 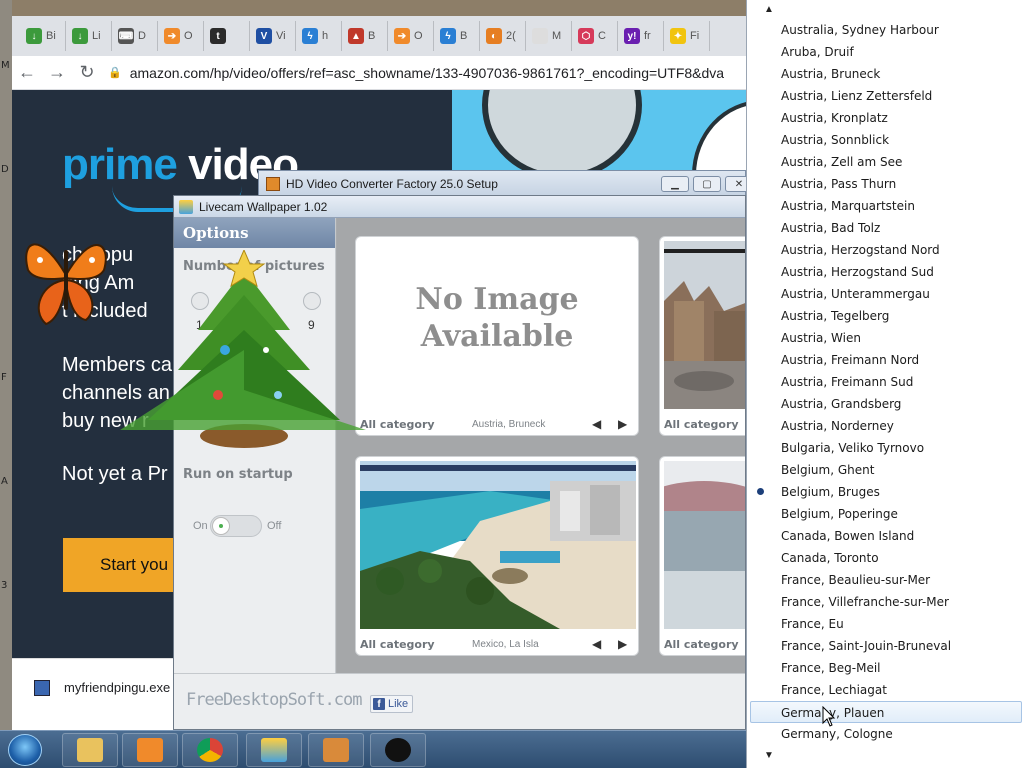 What do you see at coordinates (769, 755) in the screenshot?
I see `scroll-down-arrow-icon: ▼` at bounding box center [769, 755].